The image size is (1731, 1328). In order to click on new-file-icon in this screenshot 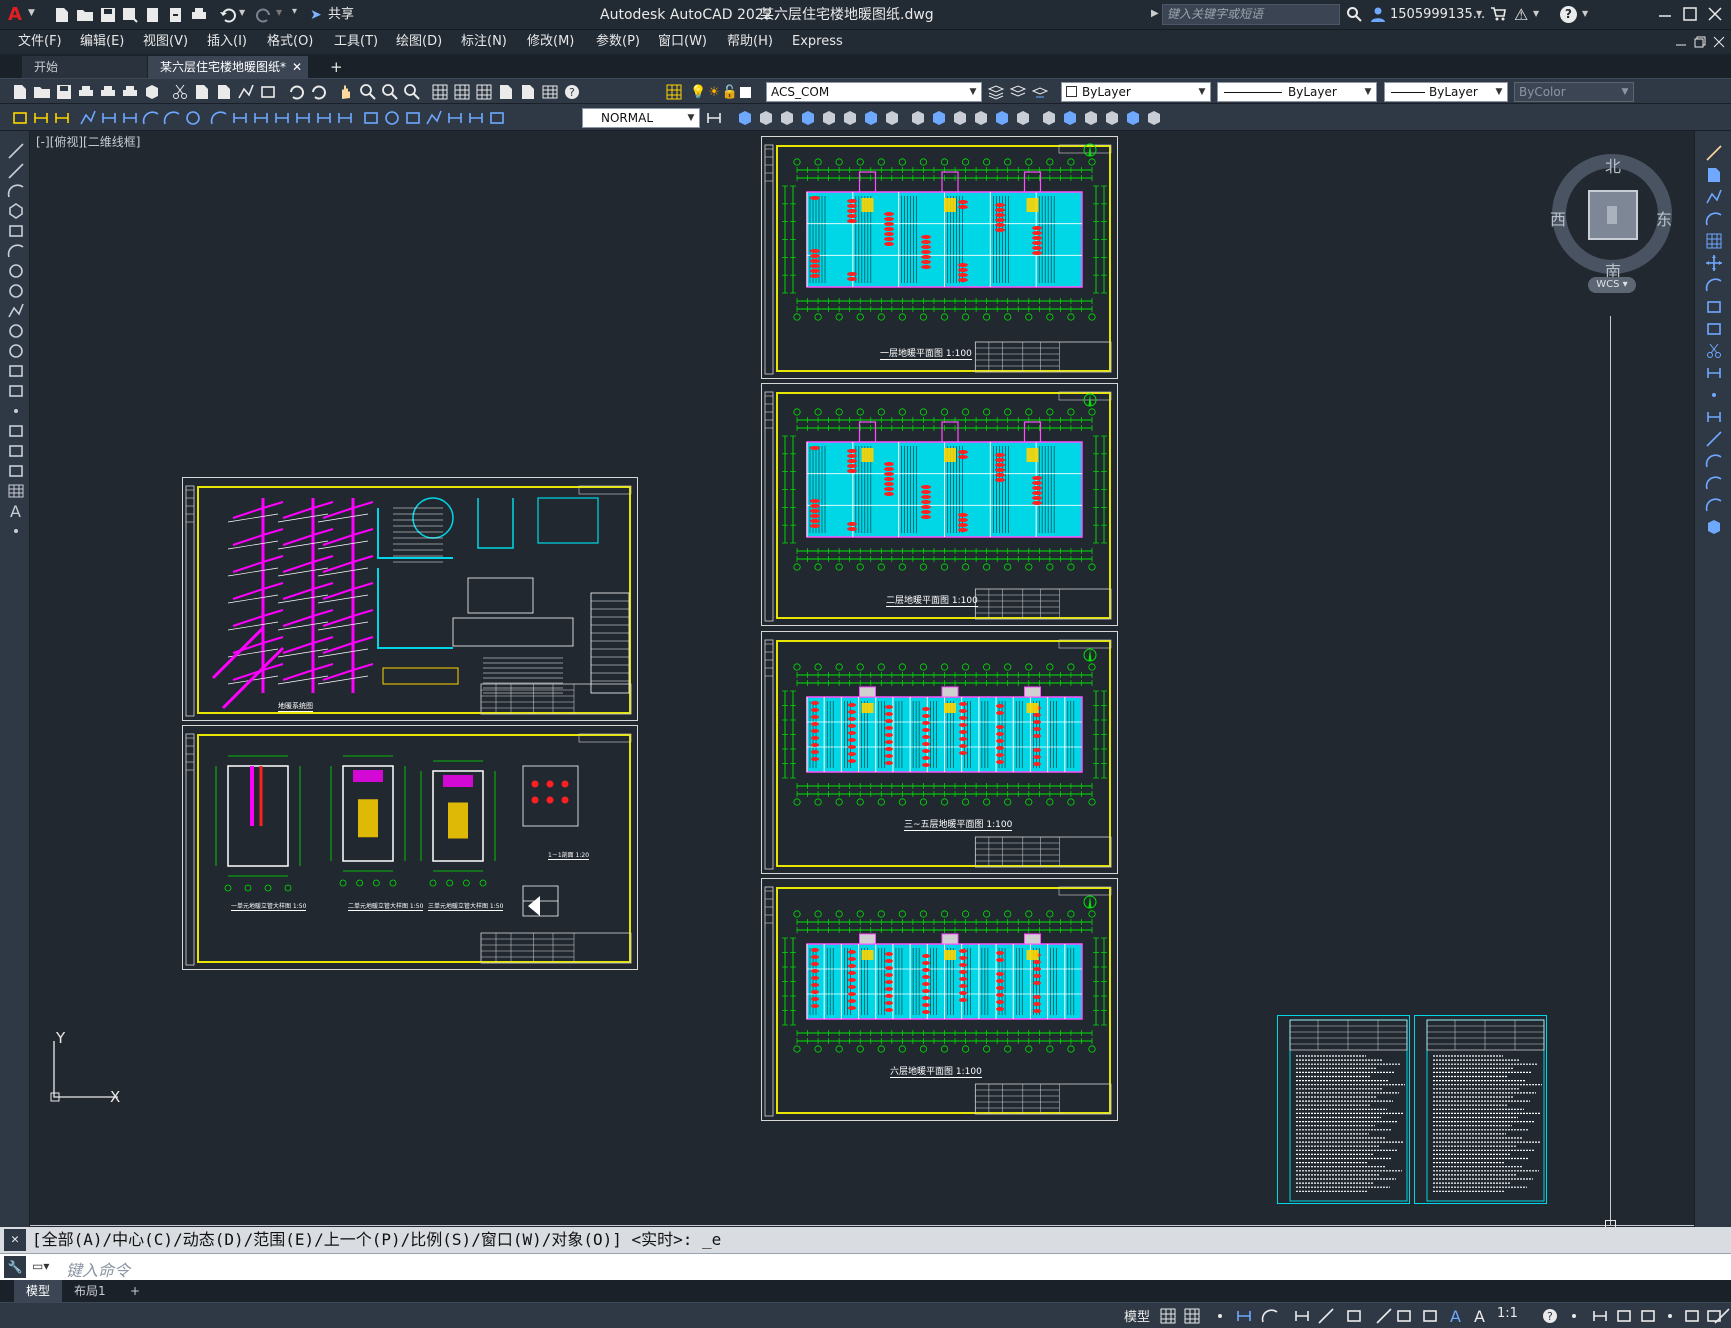, I will do `click(62, 15)`.